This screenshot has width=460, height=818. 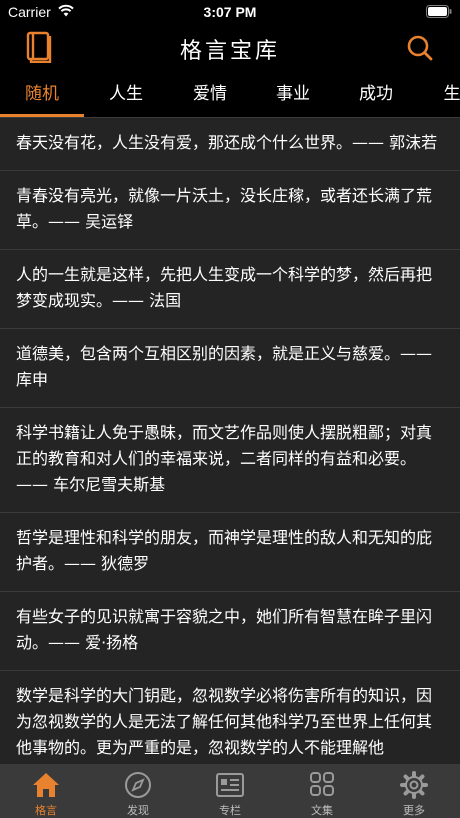 I want to click on tab-label: 爱情, so click(x=210, y=94).